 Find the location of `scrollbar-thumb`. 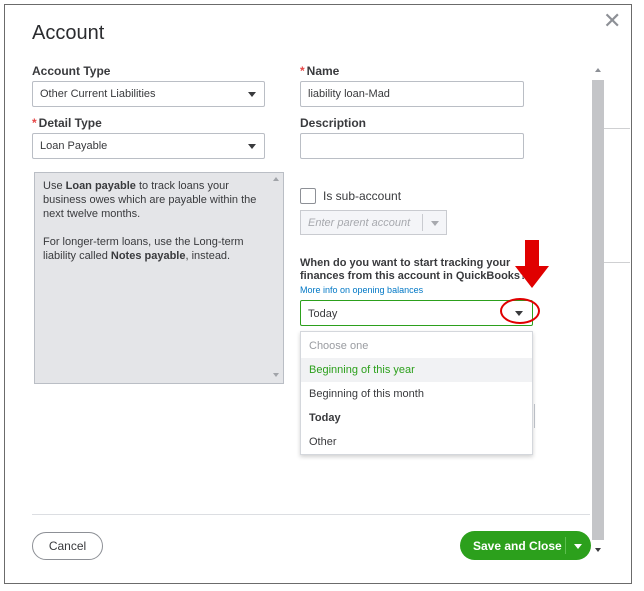

scrollbar-thumb is located at coordinates (598, 310).